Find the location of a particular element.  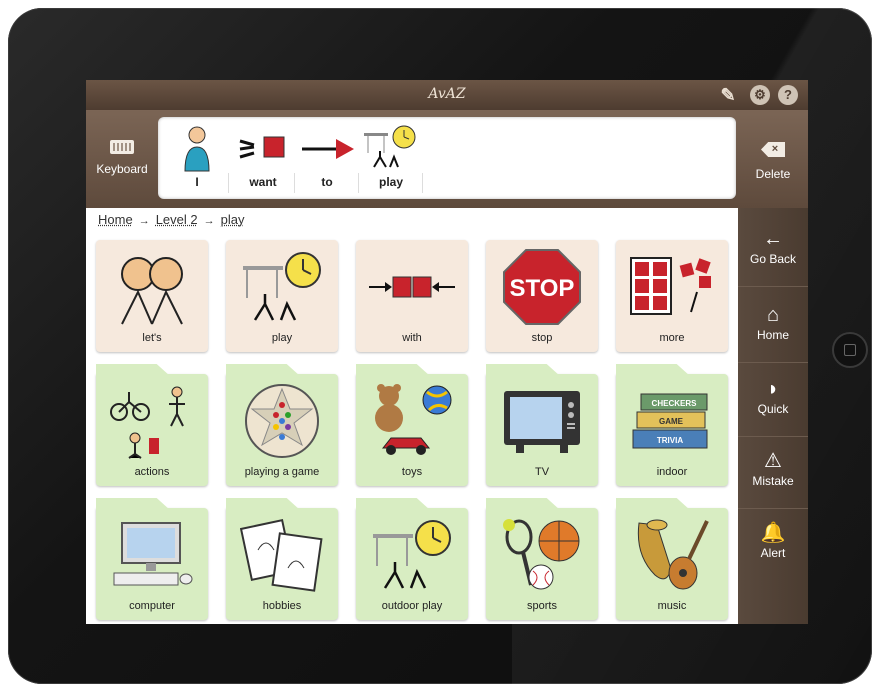

hobbies-icon is located at coordinates (282, 555).